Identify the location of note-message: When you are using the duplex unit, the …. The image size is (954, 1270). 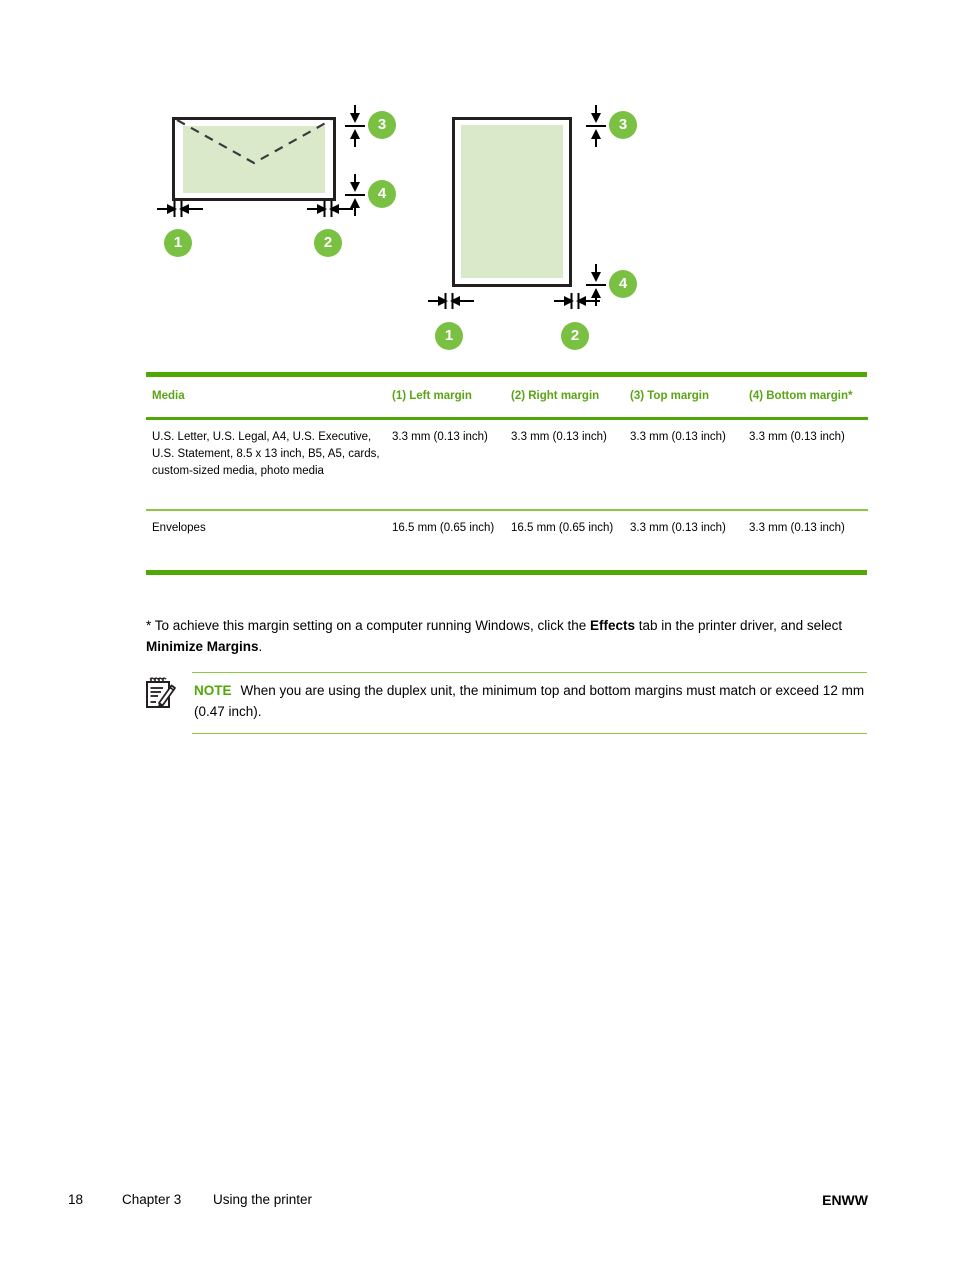
(529, 701).